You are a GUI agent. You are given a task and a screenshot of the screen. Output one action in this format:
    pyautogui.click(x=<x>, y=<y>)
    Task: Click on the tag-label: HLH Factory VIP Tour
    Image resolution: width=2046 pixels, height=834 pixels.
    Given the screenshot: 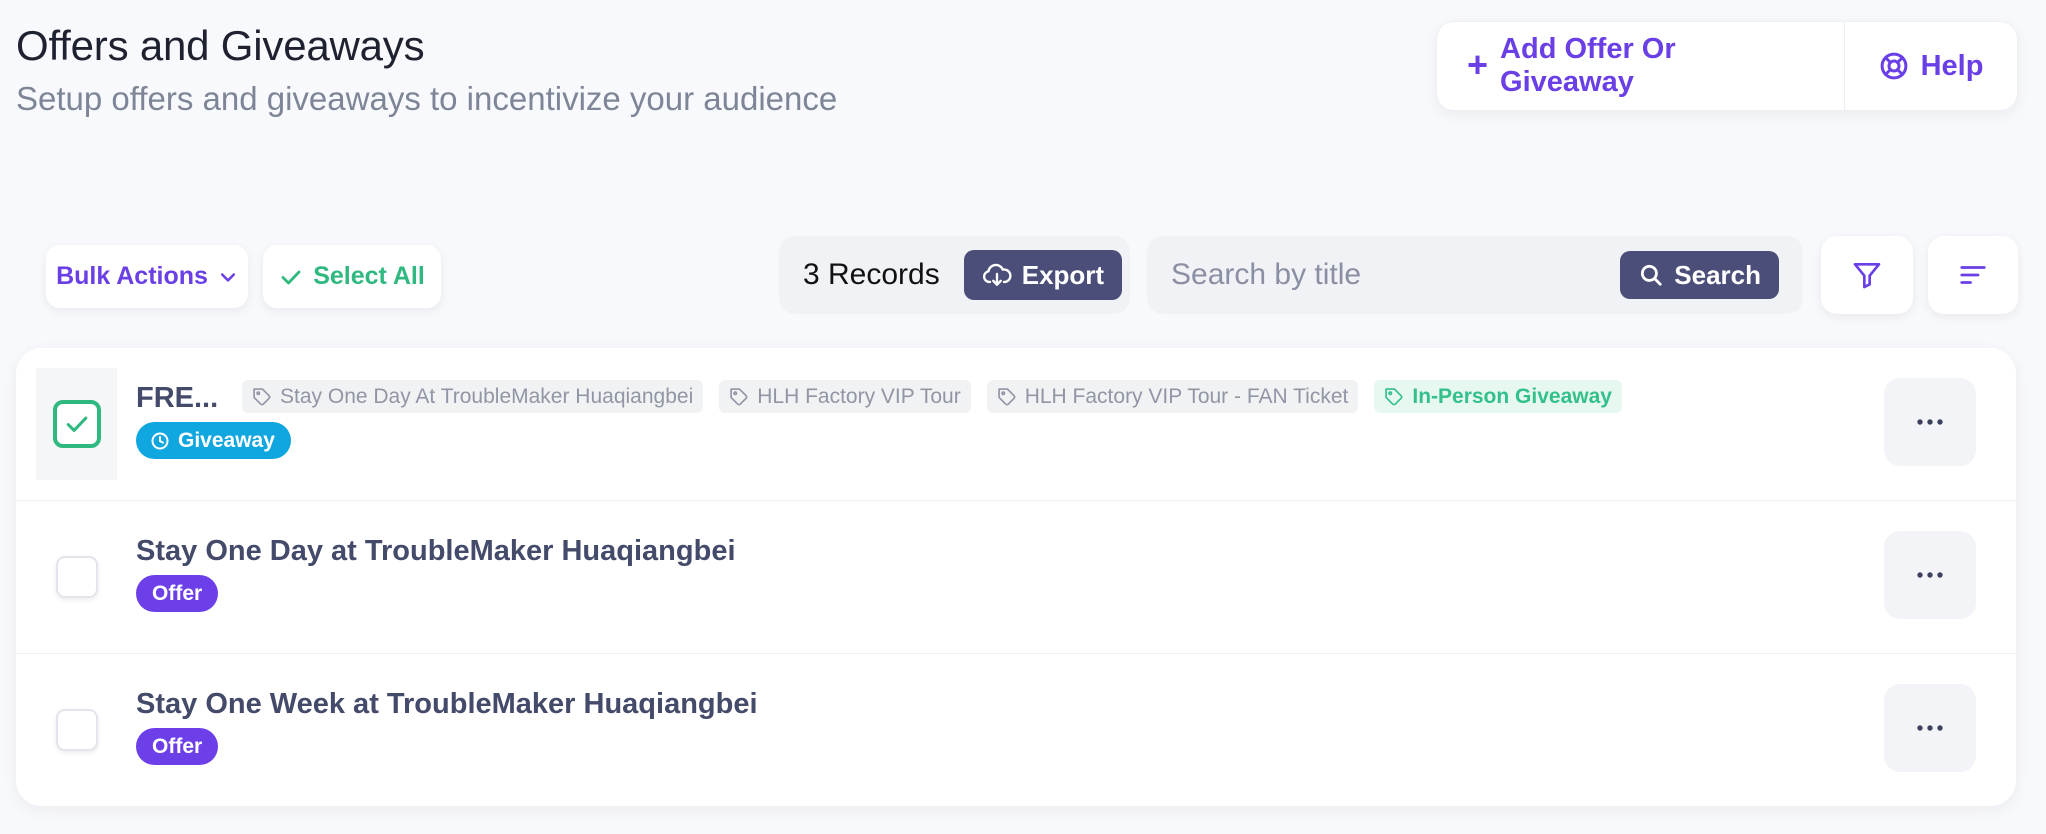 What is the action you would take?
    pyautogui.click(x=859, y=396)
    